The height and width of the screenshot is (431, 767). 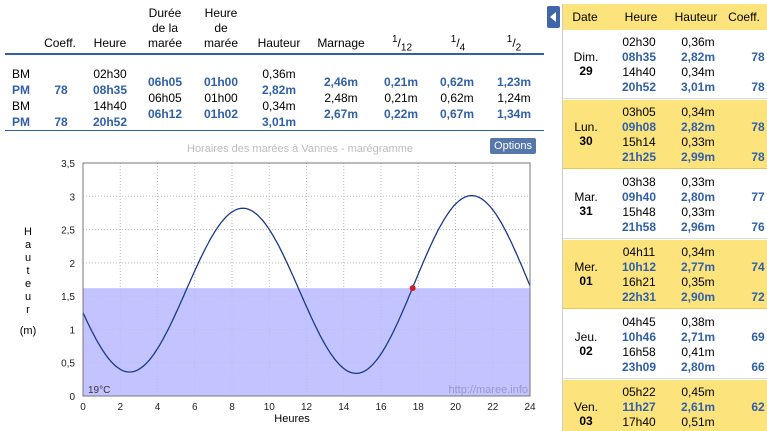 I want to click on tide-time: 02h30, so click(x=110, y=74).